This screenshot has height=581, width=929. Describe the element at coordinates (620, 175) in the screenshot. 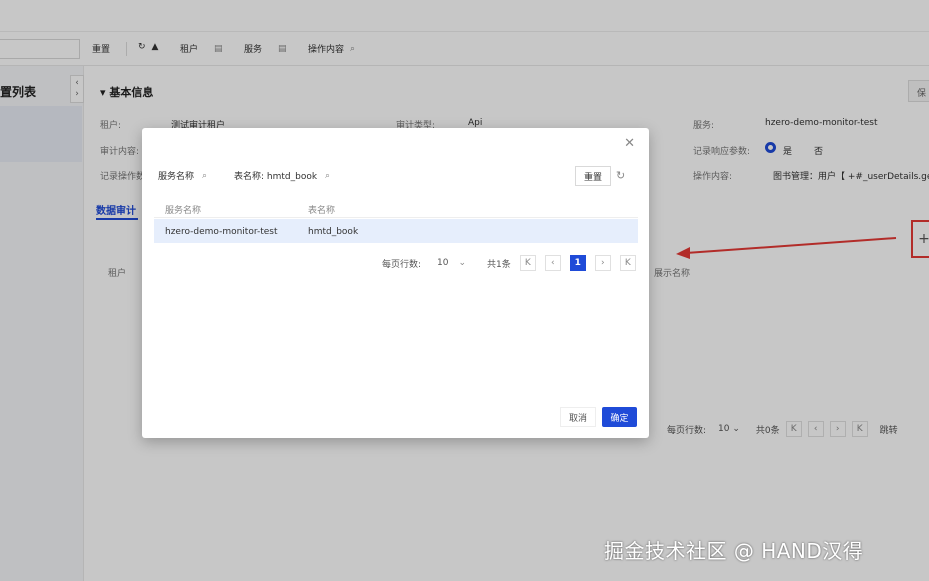

I see `refresh-icon: ↻` at that location.